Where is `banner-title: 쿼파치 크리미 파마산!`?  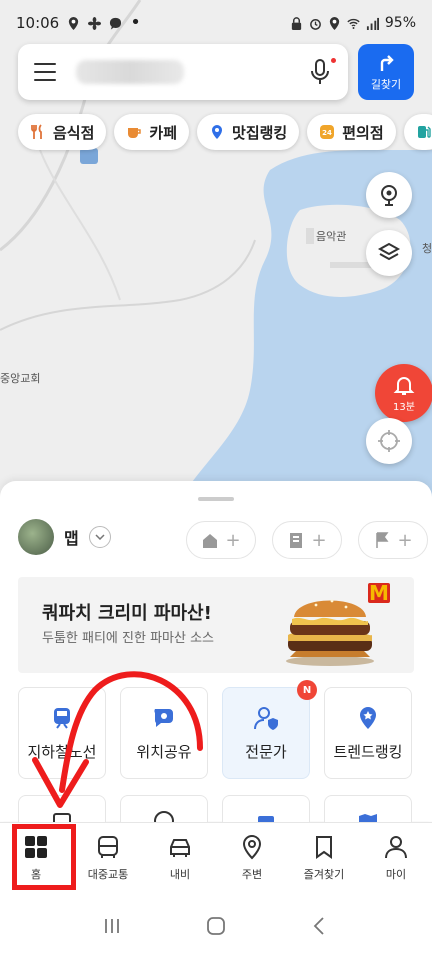
banner-title: 쿼파치 크리미 파마산! is located at coordinates (127, 613).